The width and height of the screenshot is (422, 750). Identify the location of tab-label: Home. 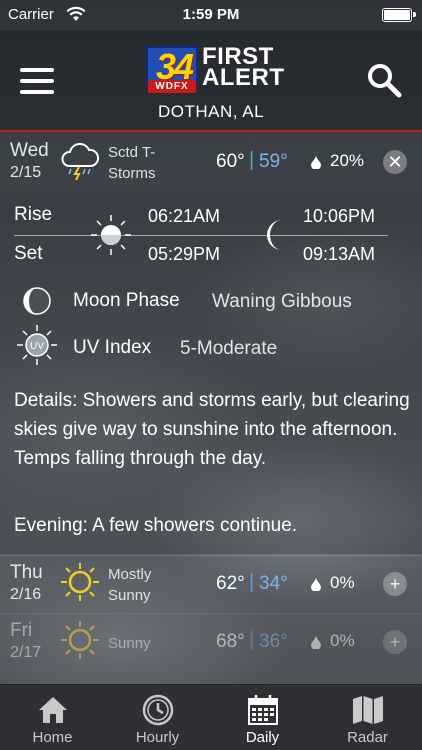
(52, 737).